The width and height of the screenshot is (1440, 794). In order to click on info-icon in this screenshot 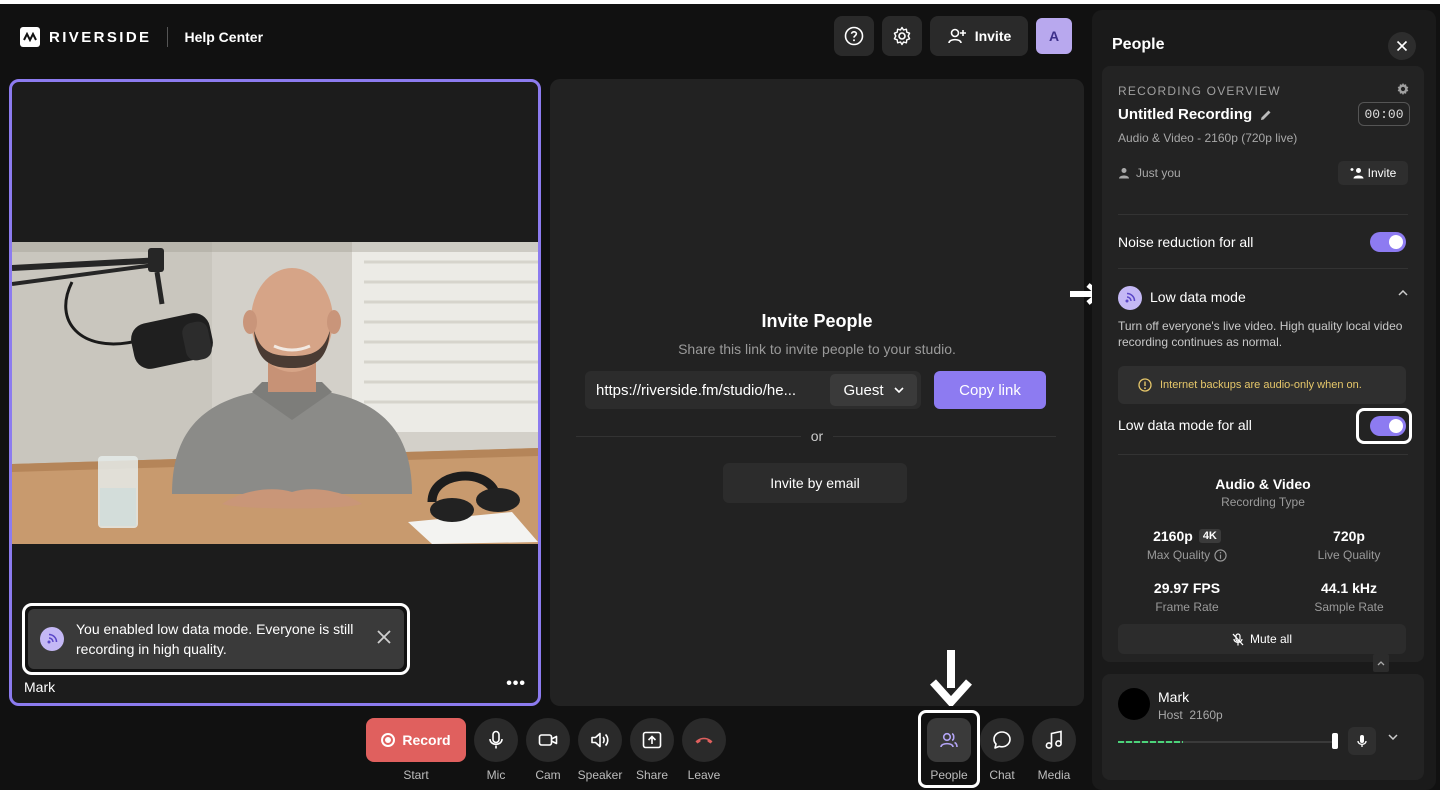, I will do `click(1220, 555)`.